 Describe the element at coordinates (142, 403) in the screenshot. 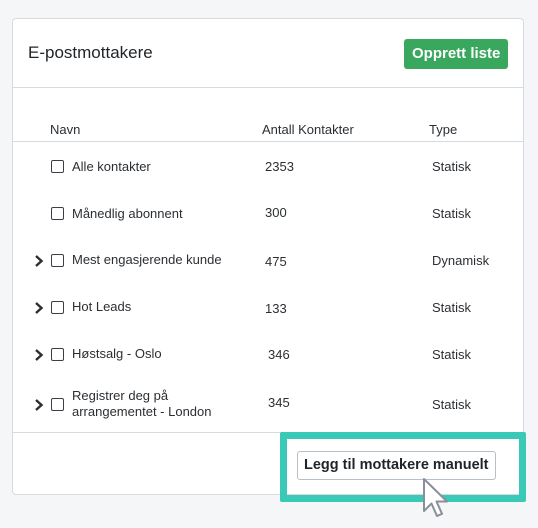

I see `row-name: Registrer deg på arrangementet - London` at that location.